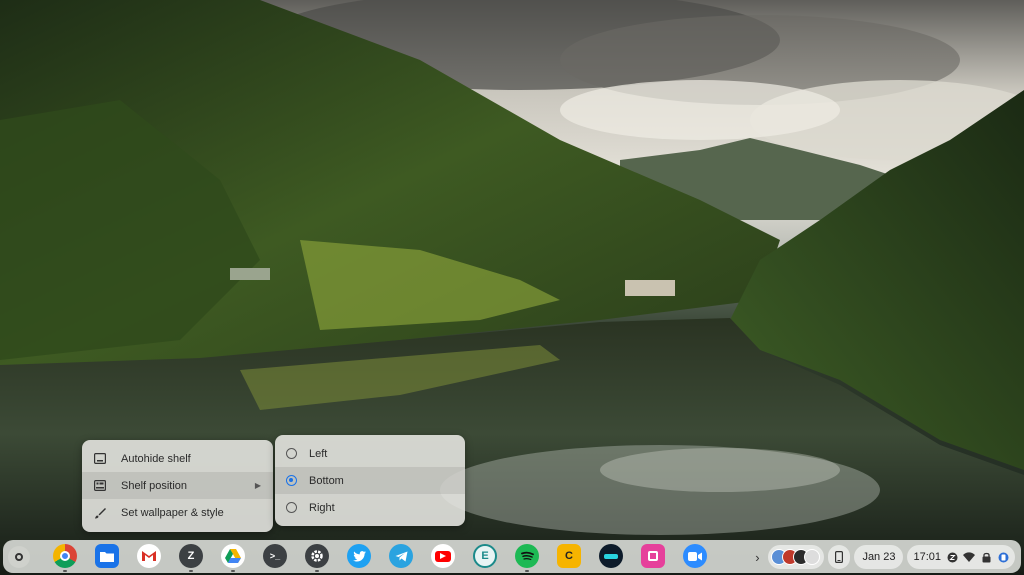 The height and width of the screenshot is (575, 1024). I want to click on menu-item-label: Autohide shelf, so click(156, 458).